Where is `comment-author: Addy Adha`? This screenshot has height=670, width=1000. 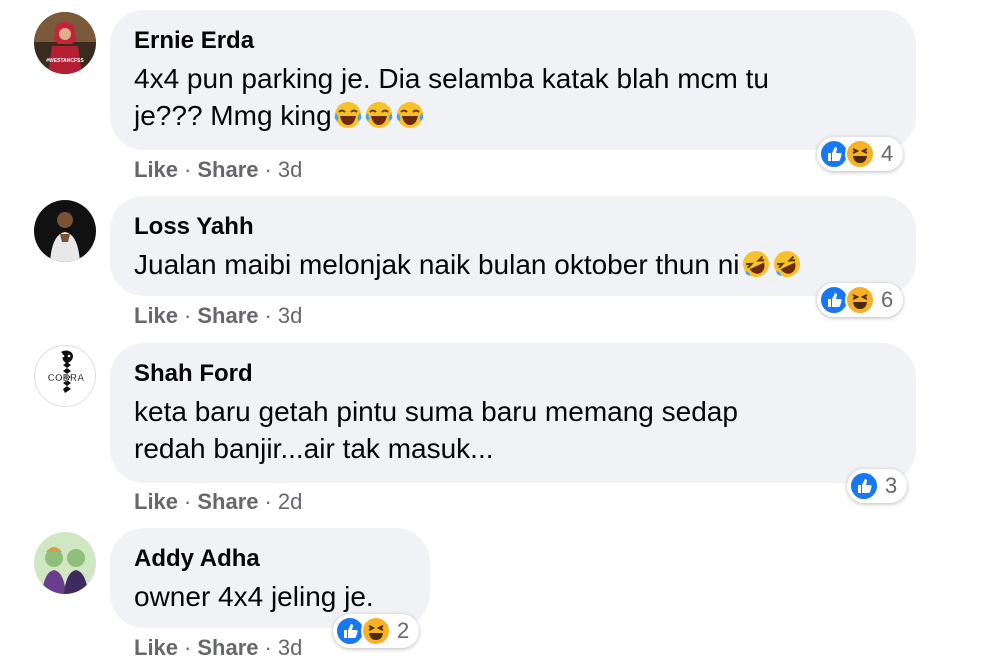
comment-author: Addy Adha is located at coordinates (270, 559).